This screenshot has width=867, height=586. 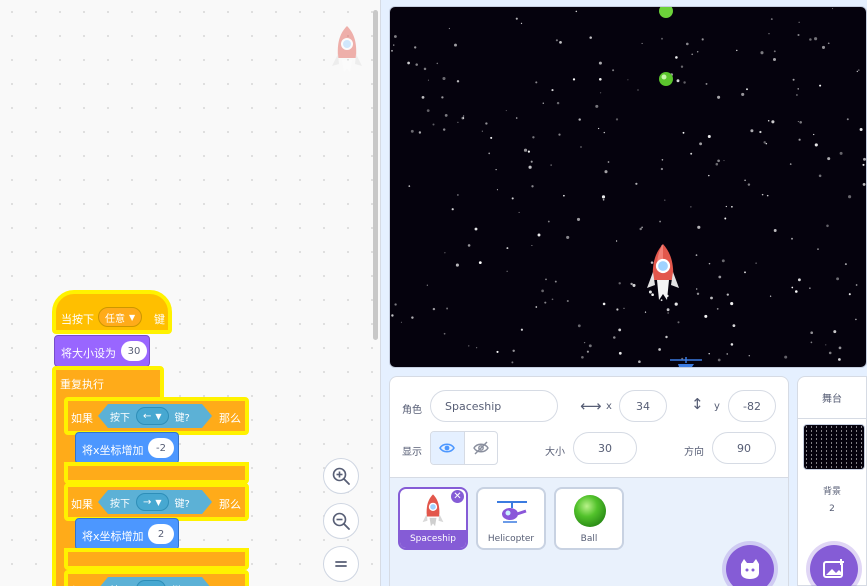 I want to click on when-key-pressed-block: 当按下 任意 ▼ 键, so click(x=112, y=312).